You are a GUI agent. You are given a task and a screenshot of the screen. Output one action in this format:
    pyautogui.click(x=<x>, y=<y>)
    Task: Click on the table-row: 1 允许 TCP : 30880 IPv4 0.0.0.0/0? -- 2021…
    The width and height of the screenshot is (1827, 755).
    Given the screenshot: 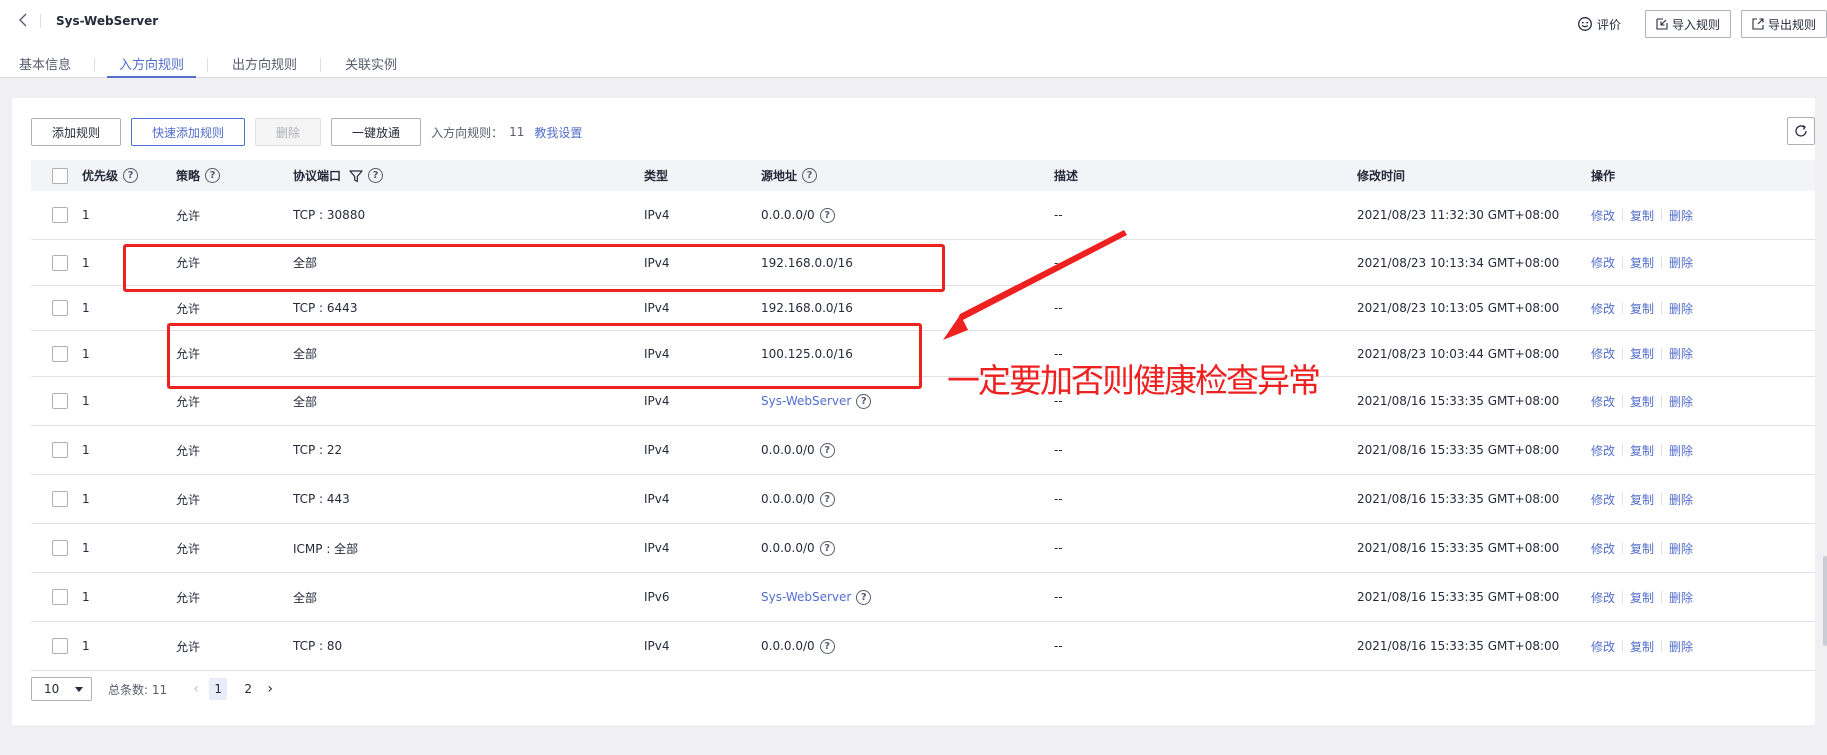 What is the action you would take?
    pyautogui.click(x=923, y=215)
    